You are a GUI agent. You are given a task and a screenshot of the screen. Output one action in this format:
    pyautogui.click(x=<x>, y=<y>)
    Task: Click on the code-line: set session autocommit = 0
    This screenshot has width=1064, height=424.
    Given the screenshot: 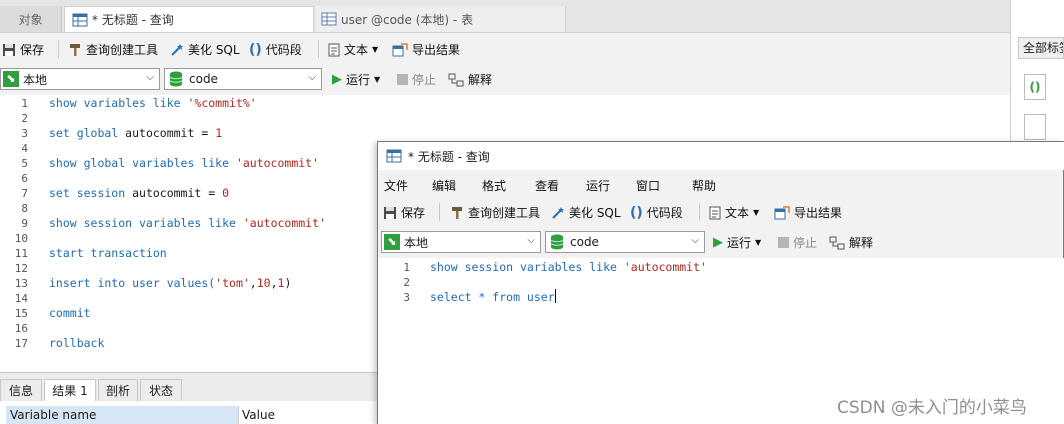 What is the action you would take?
    pyautogui.click(x=139, y=193)
    